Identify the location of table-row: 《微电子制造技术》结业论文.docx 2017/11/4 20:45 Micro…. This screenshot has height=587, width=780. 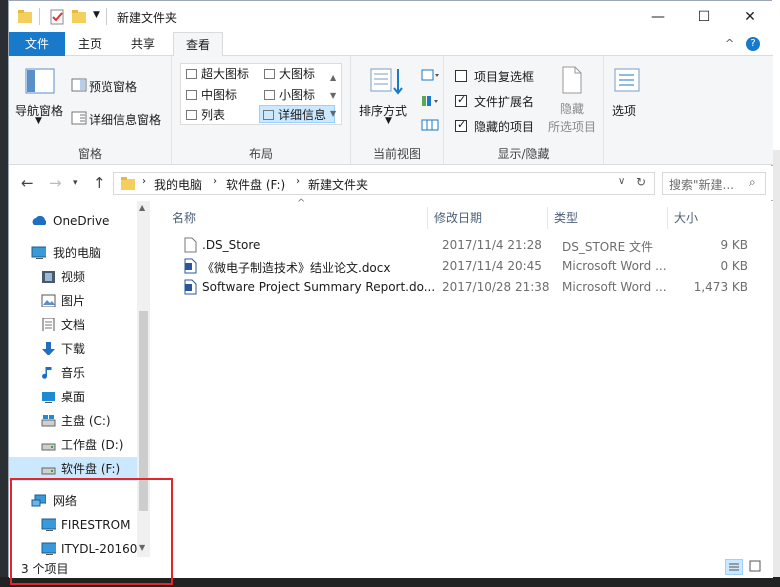
(460, 266).